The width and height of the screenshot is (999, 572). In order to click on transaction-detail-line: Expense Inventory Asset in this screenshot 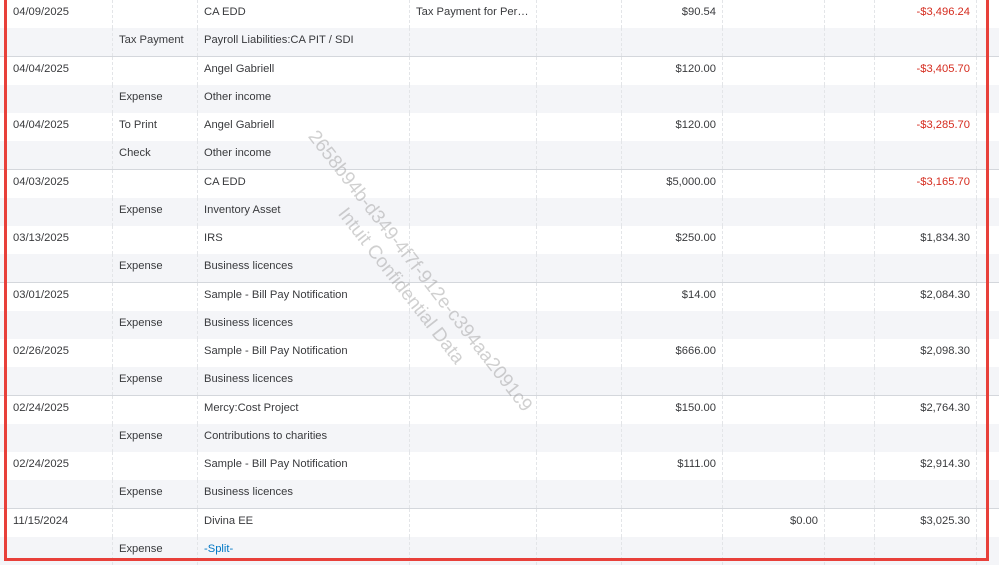, I will do `click(499, 211)`.